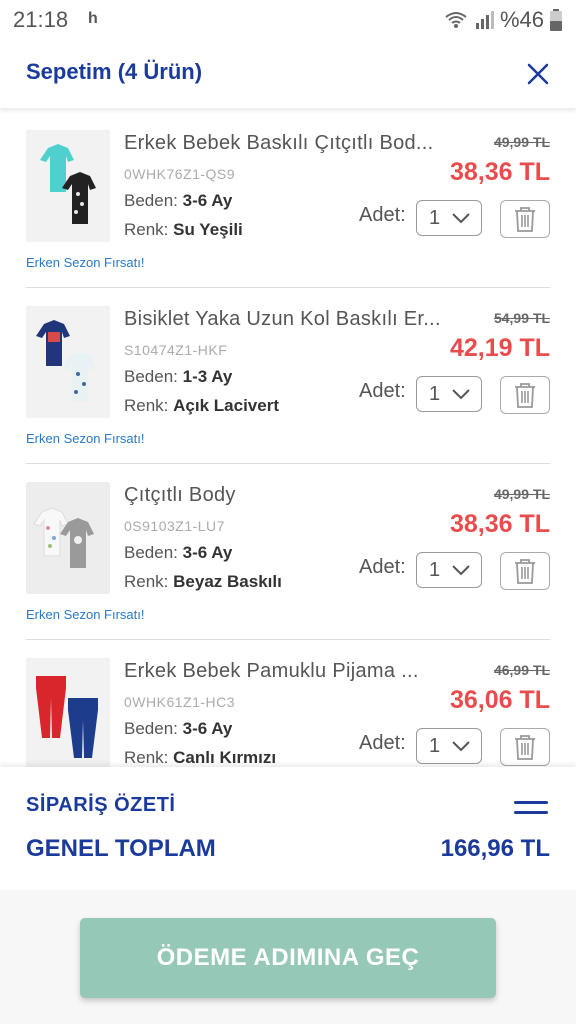 This screenshot has height=1024, width=576. Describe the element at coordinates (538, 74) in the screenshot. I see `close-icon` at that location.